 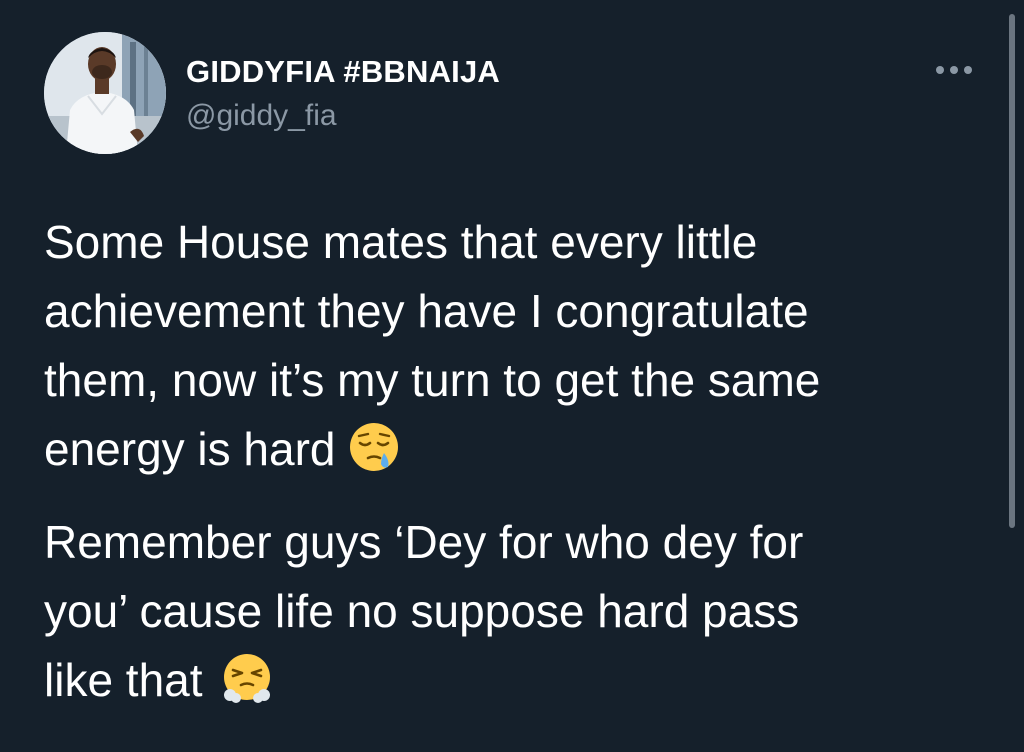 What do you see at coordinates (504, 680) in the screenshot?
I see `tweet-line-with-emoji: like that` at bounding box center [504, 680].